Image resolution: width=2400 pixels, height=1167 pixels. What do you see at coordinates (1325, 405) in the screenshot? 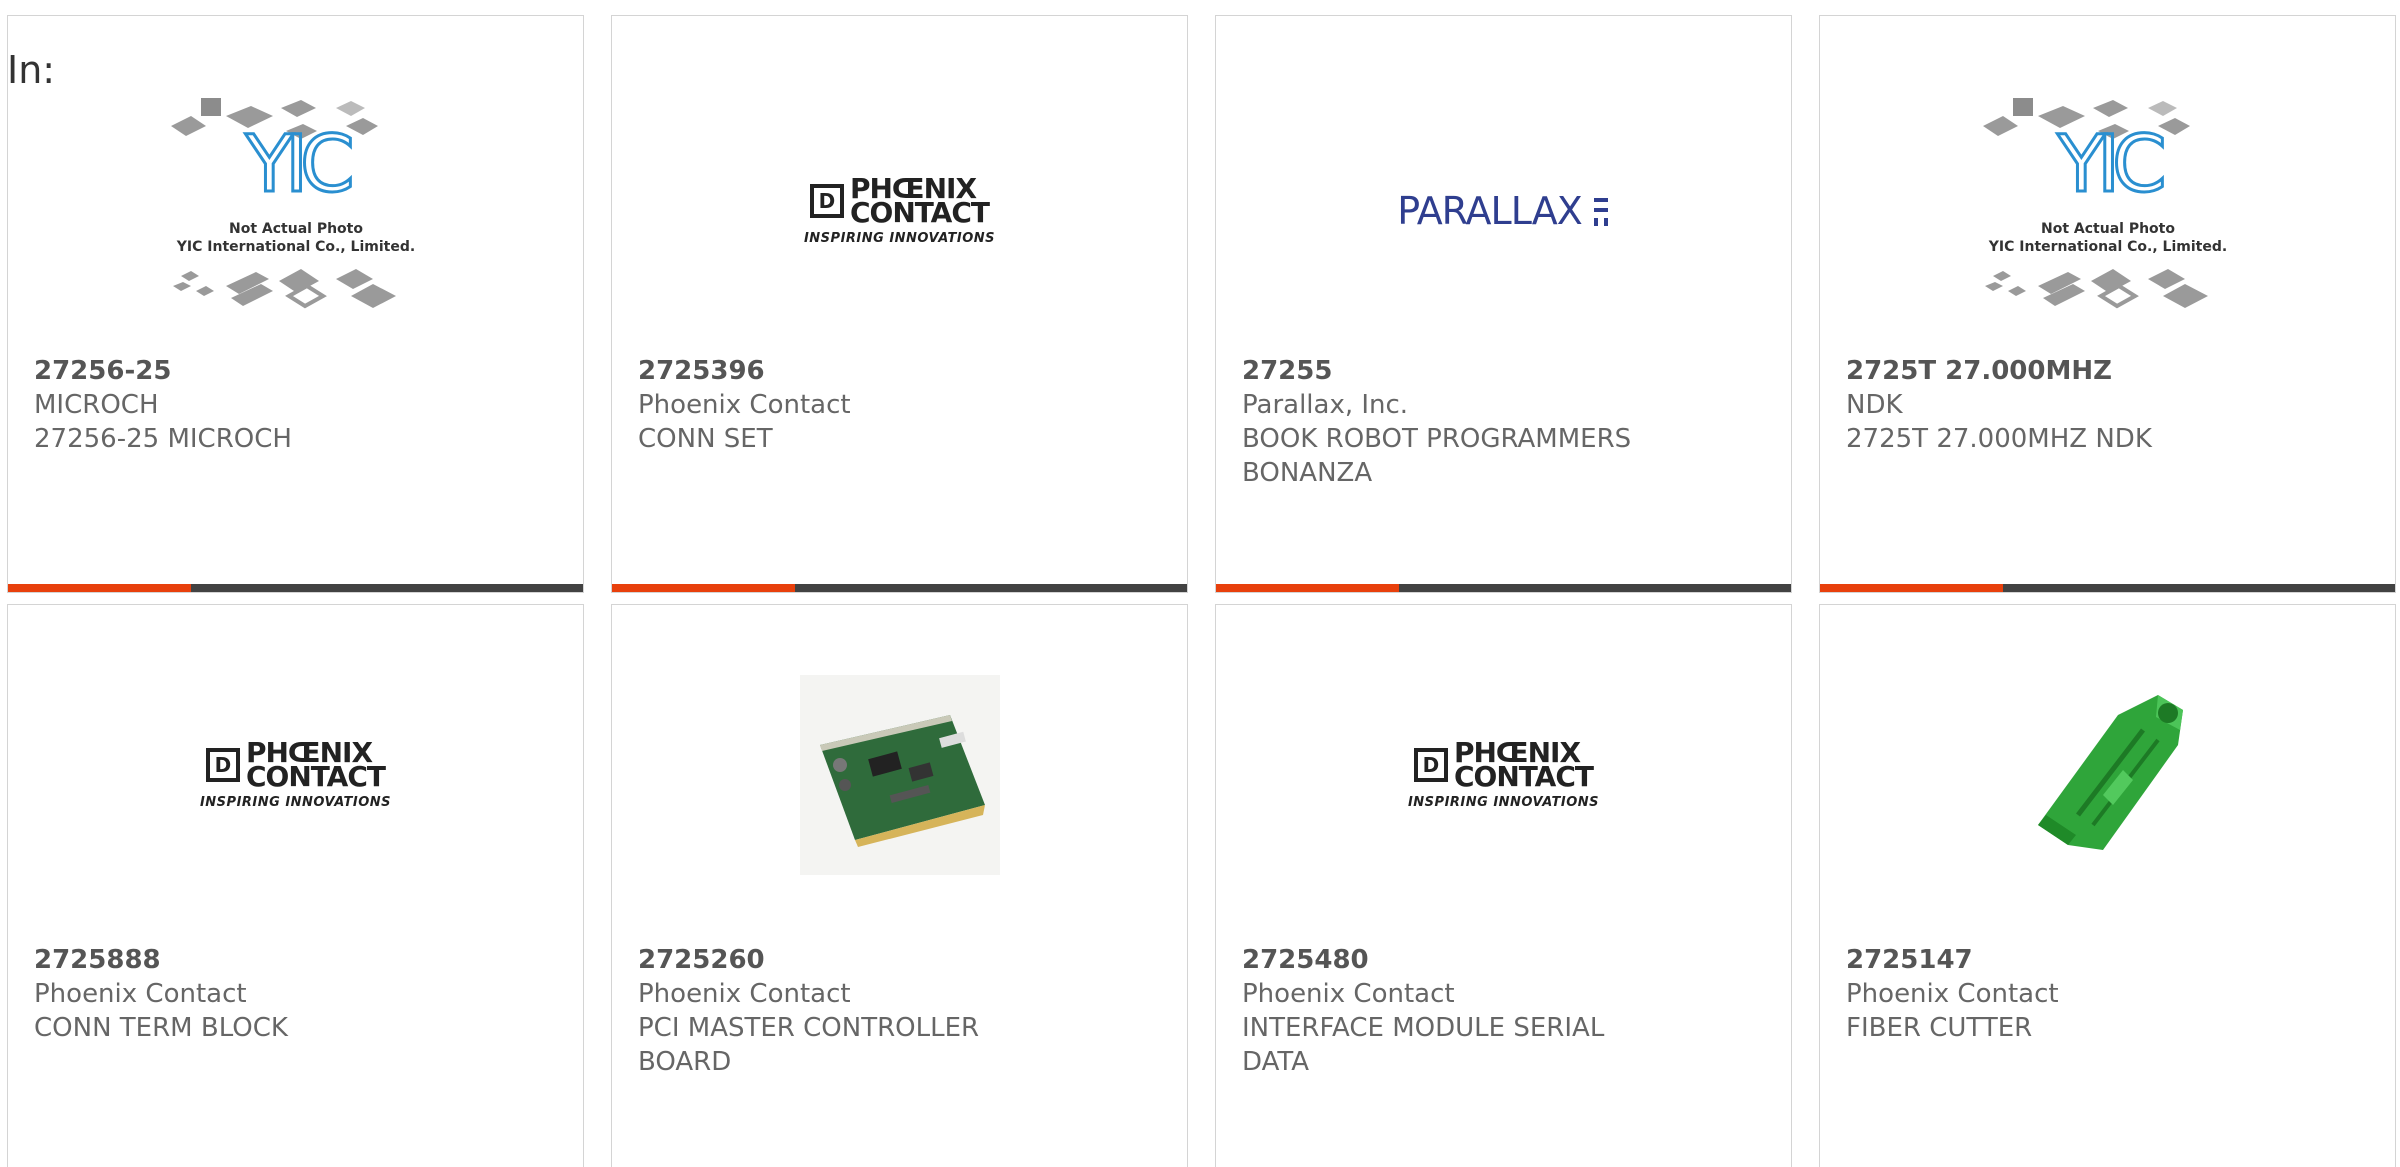
I see `manufacturer: Parallax, Inc.` at bounding box center [1325, 405].